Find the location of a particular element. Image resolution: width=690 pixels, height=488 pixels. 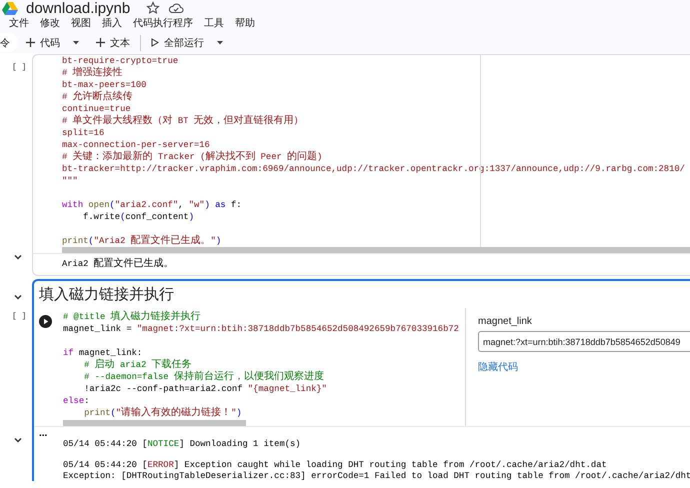

menu-item: 工具 is located at coordinates (214, 23).